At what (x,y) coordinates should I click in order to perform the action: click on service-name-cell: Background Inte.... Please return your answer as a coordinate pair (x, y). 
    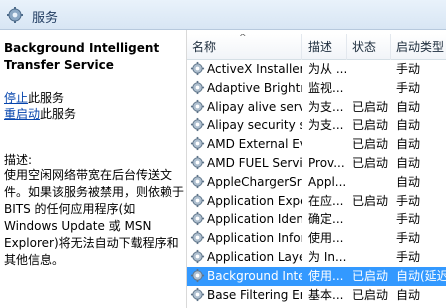
    Looking at the image, I should click on (254, 275).